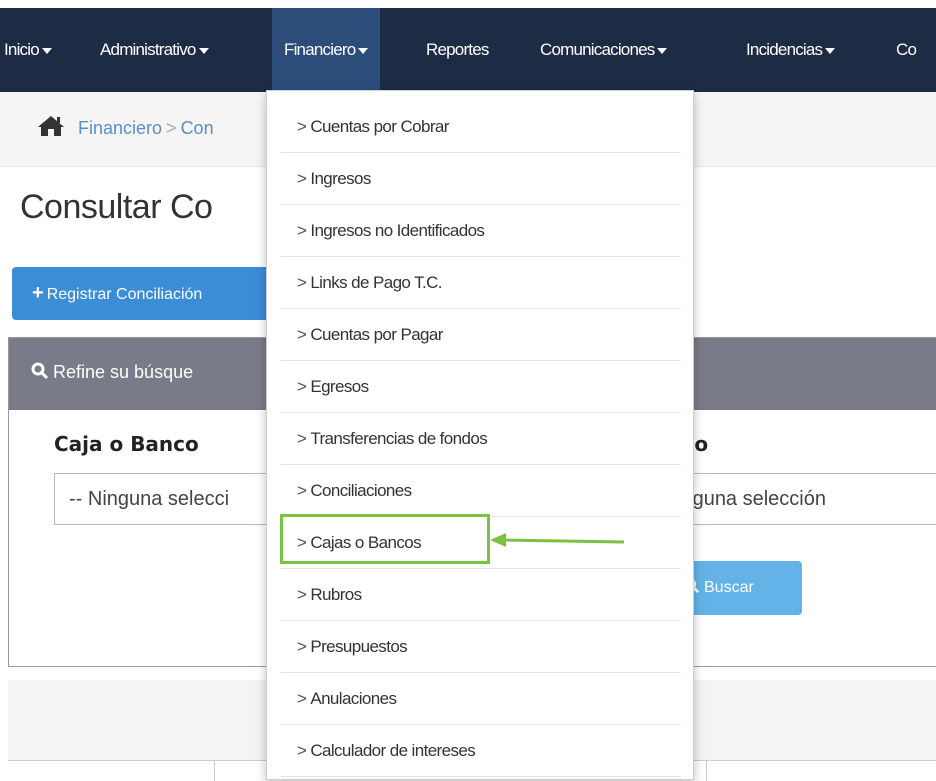 This screenshot has height=781, width=936. I want to click on nav-incidencias: Incidencias, so click(791, 50).